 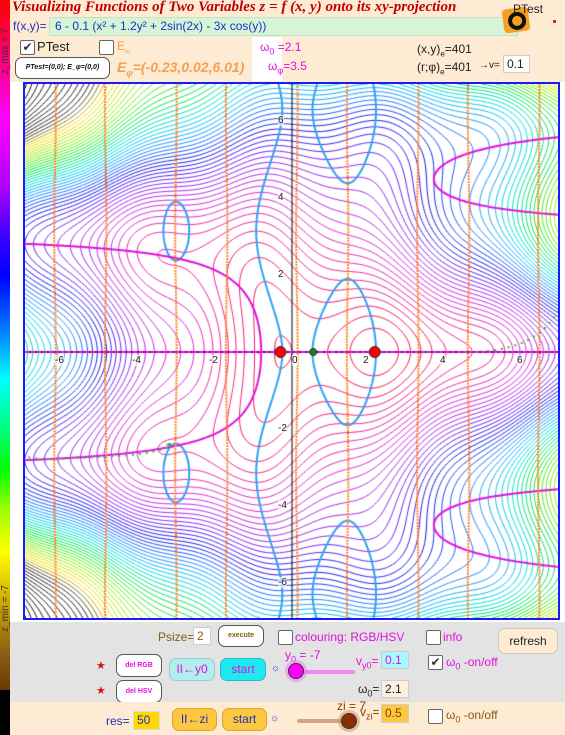 I want to click on ein-checkbox, so click(x=106, y=47).